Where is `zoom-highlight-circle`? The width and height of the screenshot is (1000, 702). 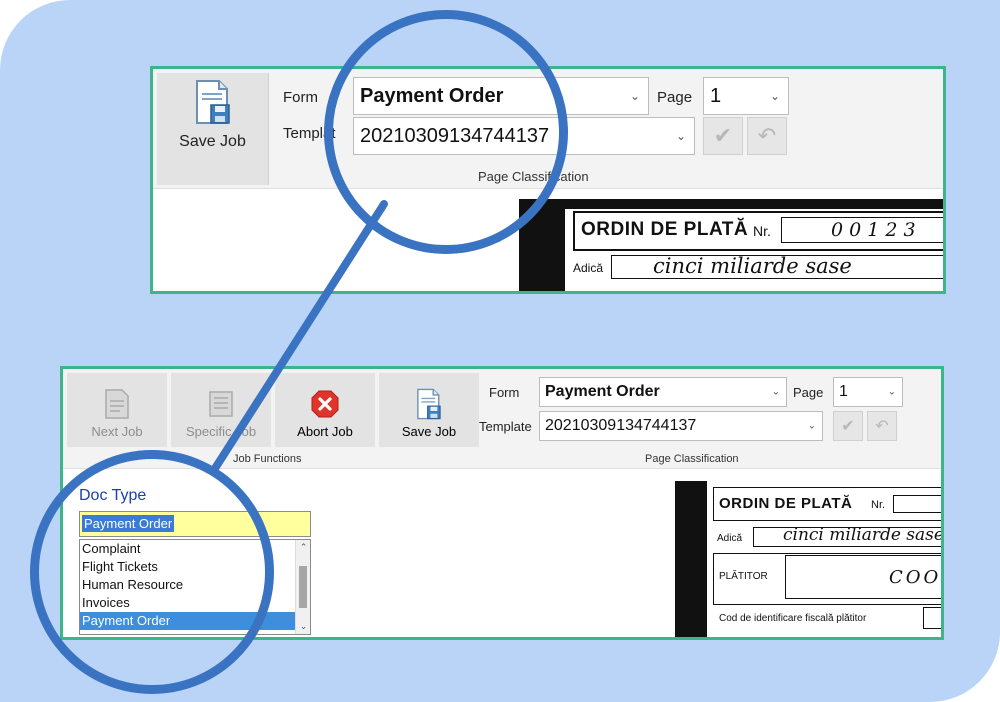
zoom-highlight-circle is located at coordinates (446, 132).